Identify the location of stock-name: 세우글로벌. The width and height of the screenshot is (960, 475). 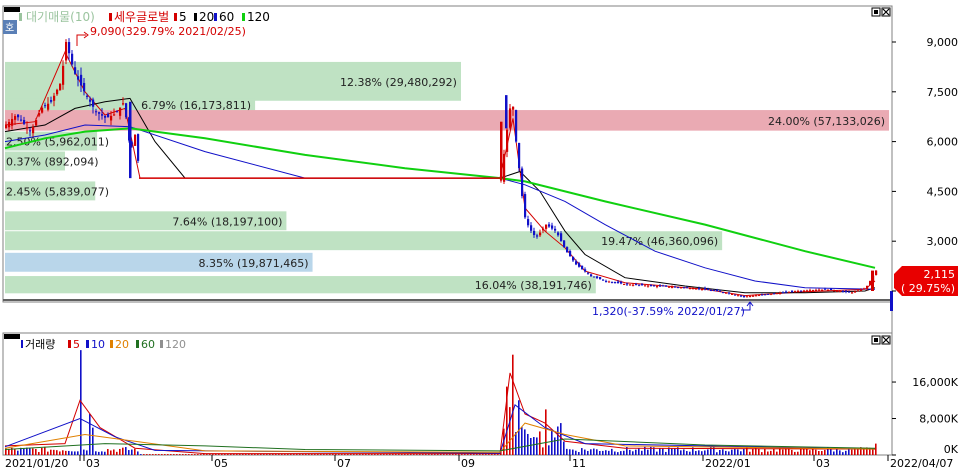
(141, 17).